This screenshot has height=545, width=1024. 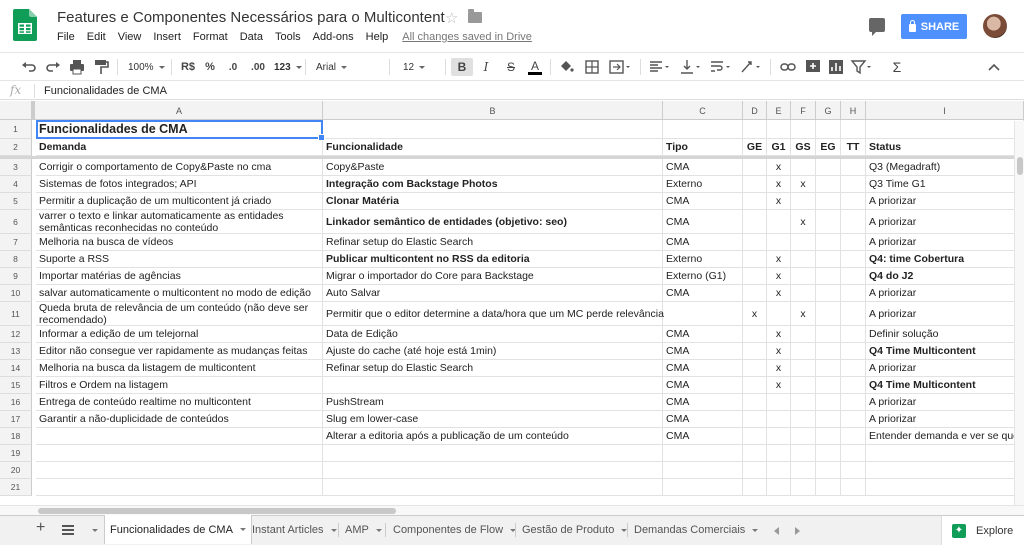 What do you see at coordinates (945, 436) in the screenshot?
I see `cell-i: Entender demanda e ver se que` at bounding box center [945, 436].